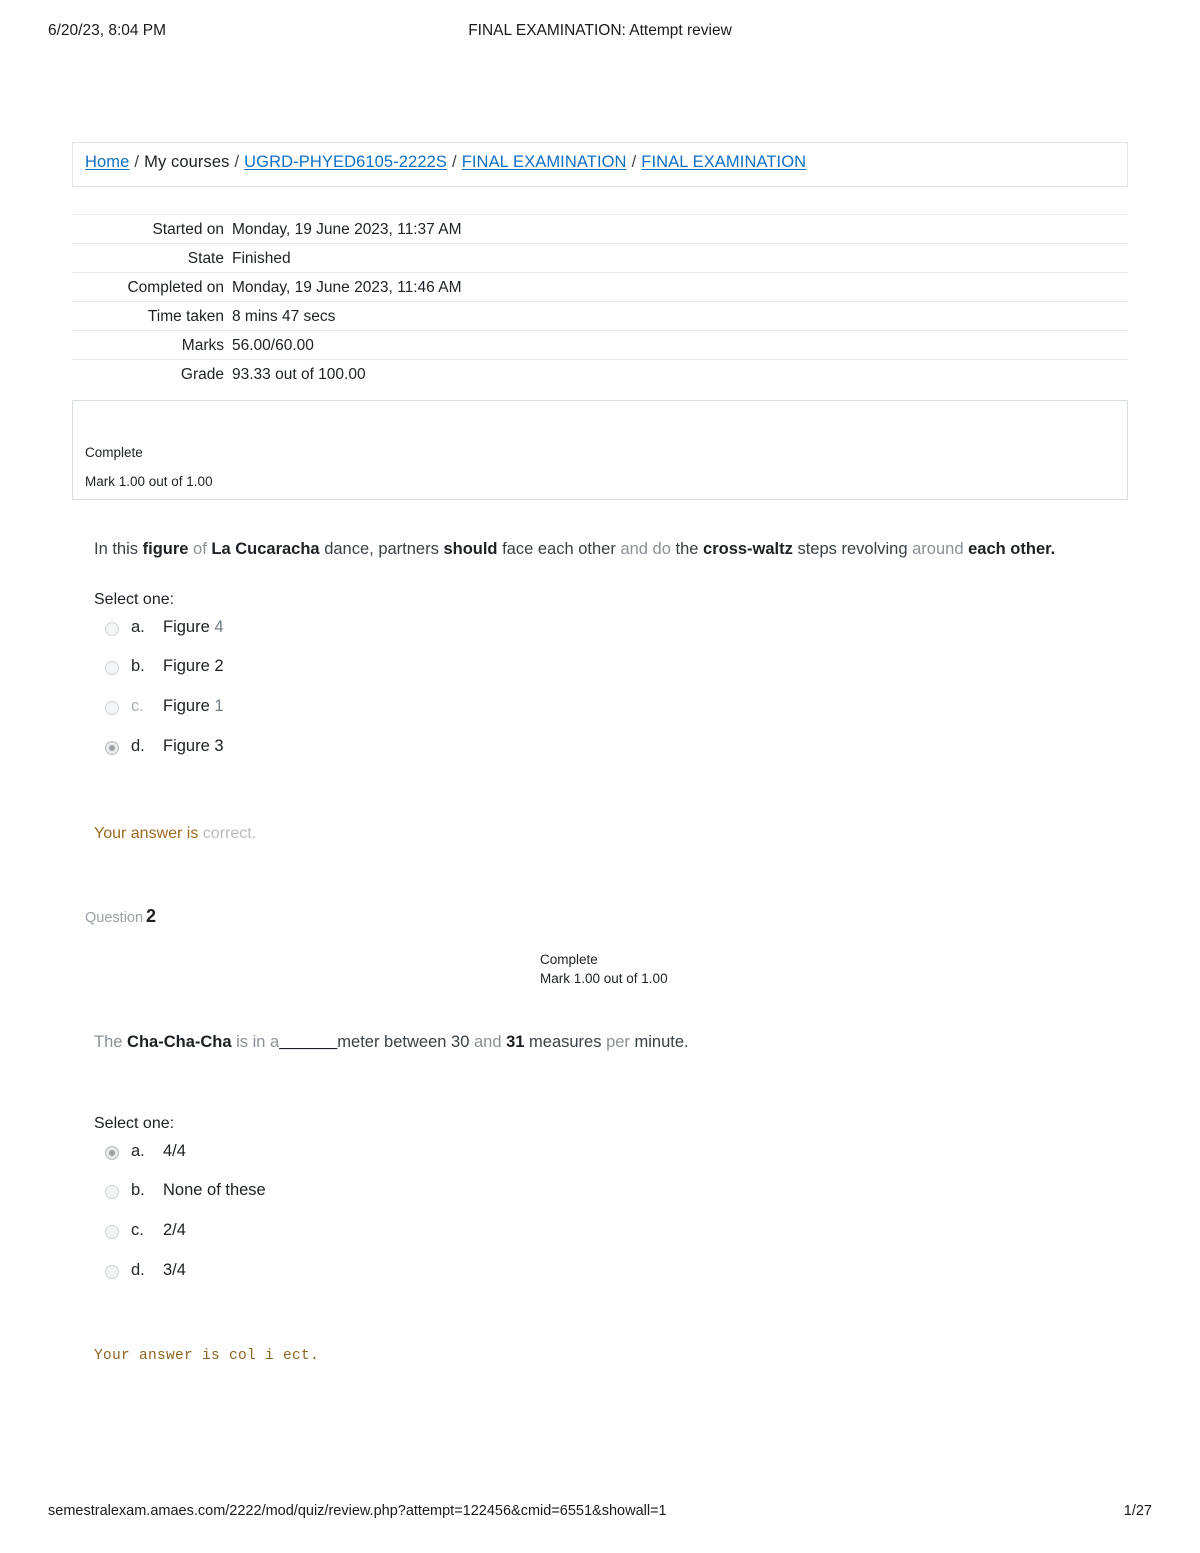 The height and width of the screenshot is (1553, 1200). Describe the element at coordinates (175, 833) in the screenshot. I see `question-1-feedback: Your answer is correct.` at that location.